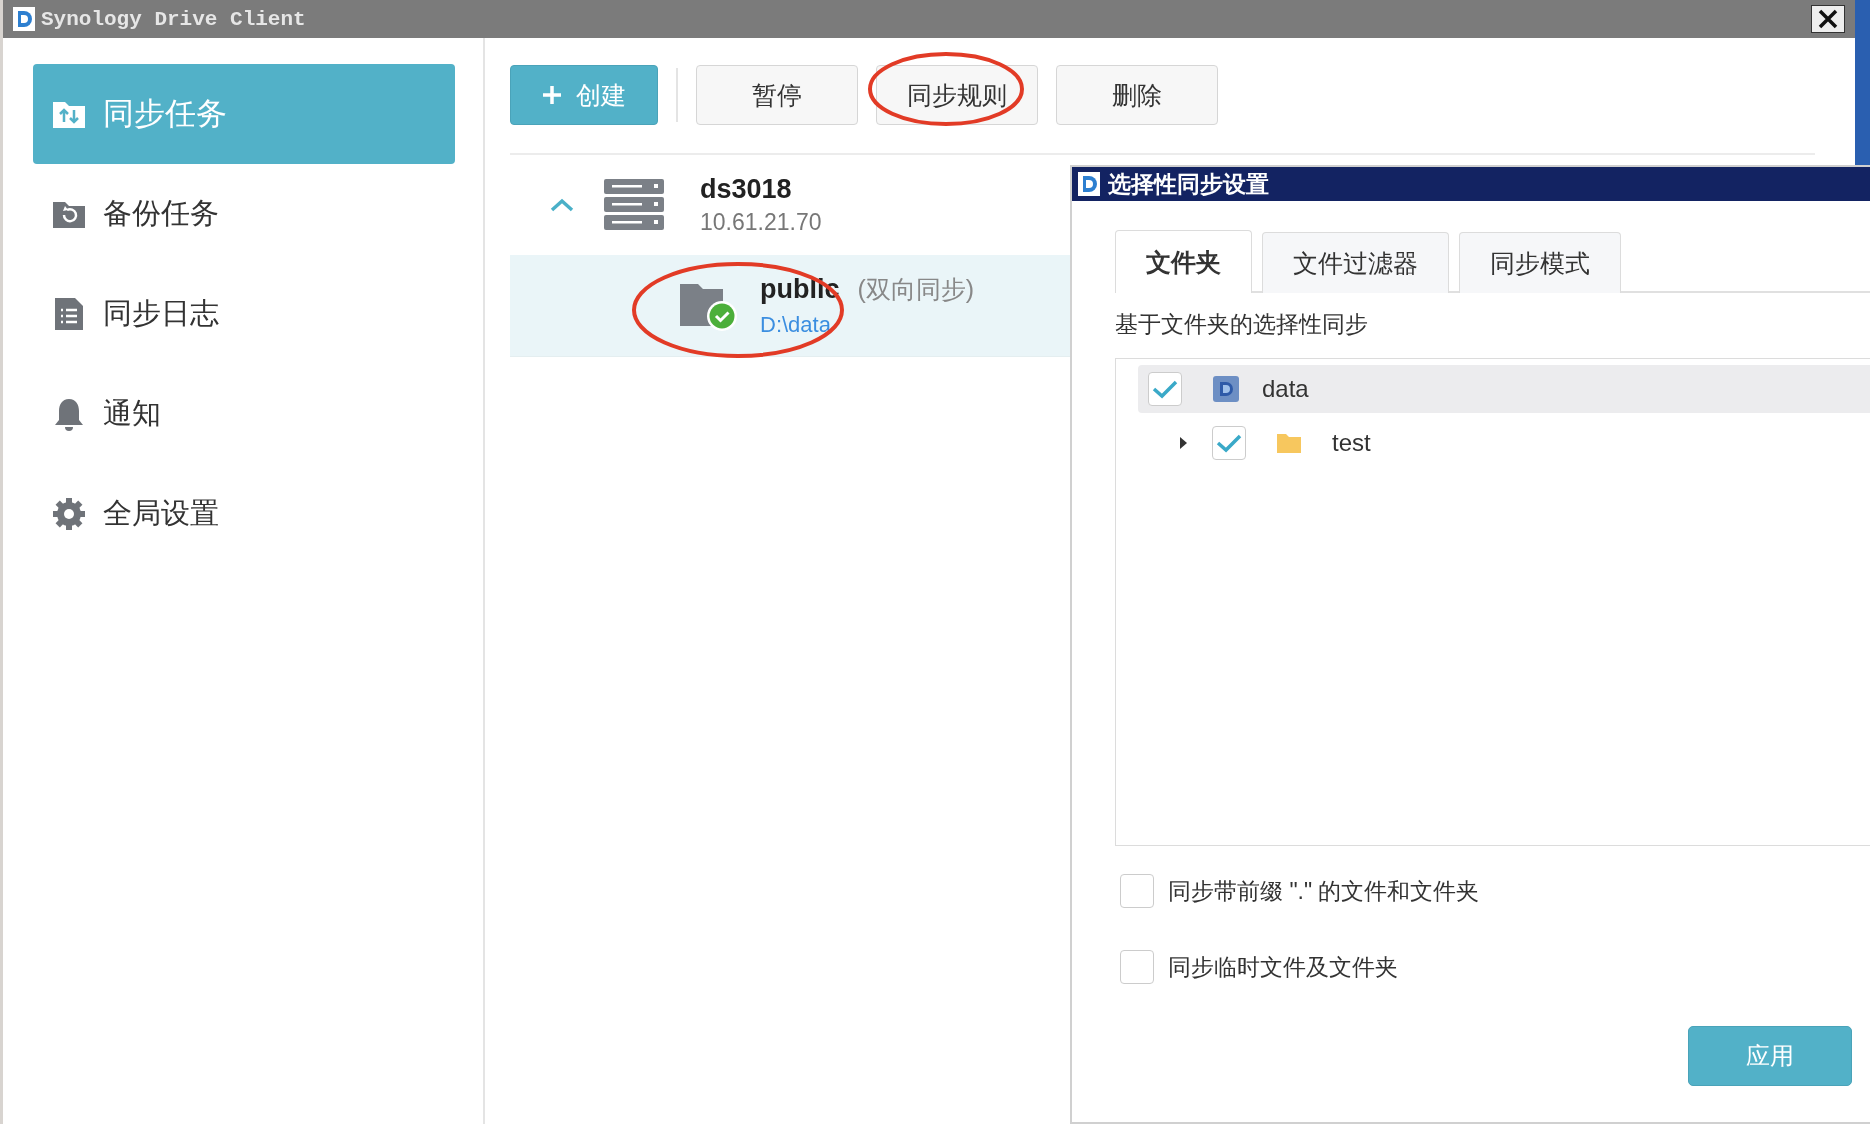  What do you see at coordinates (244, 514) in the screenshot?
I see `sidebar-item: 全局设置` at bounding box center [244, 514].